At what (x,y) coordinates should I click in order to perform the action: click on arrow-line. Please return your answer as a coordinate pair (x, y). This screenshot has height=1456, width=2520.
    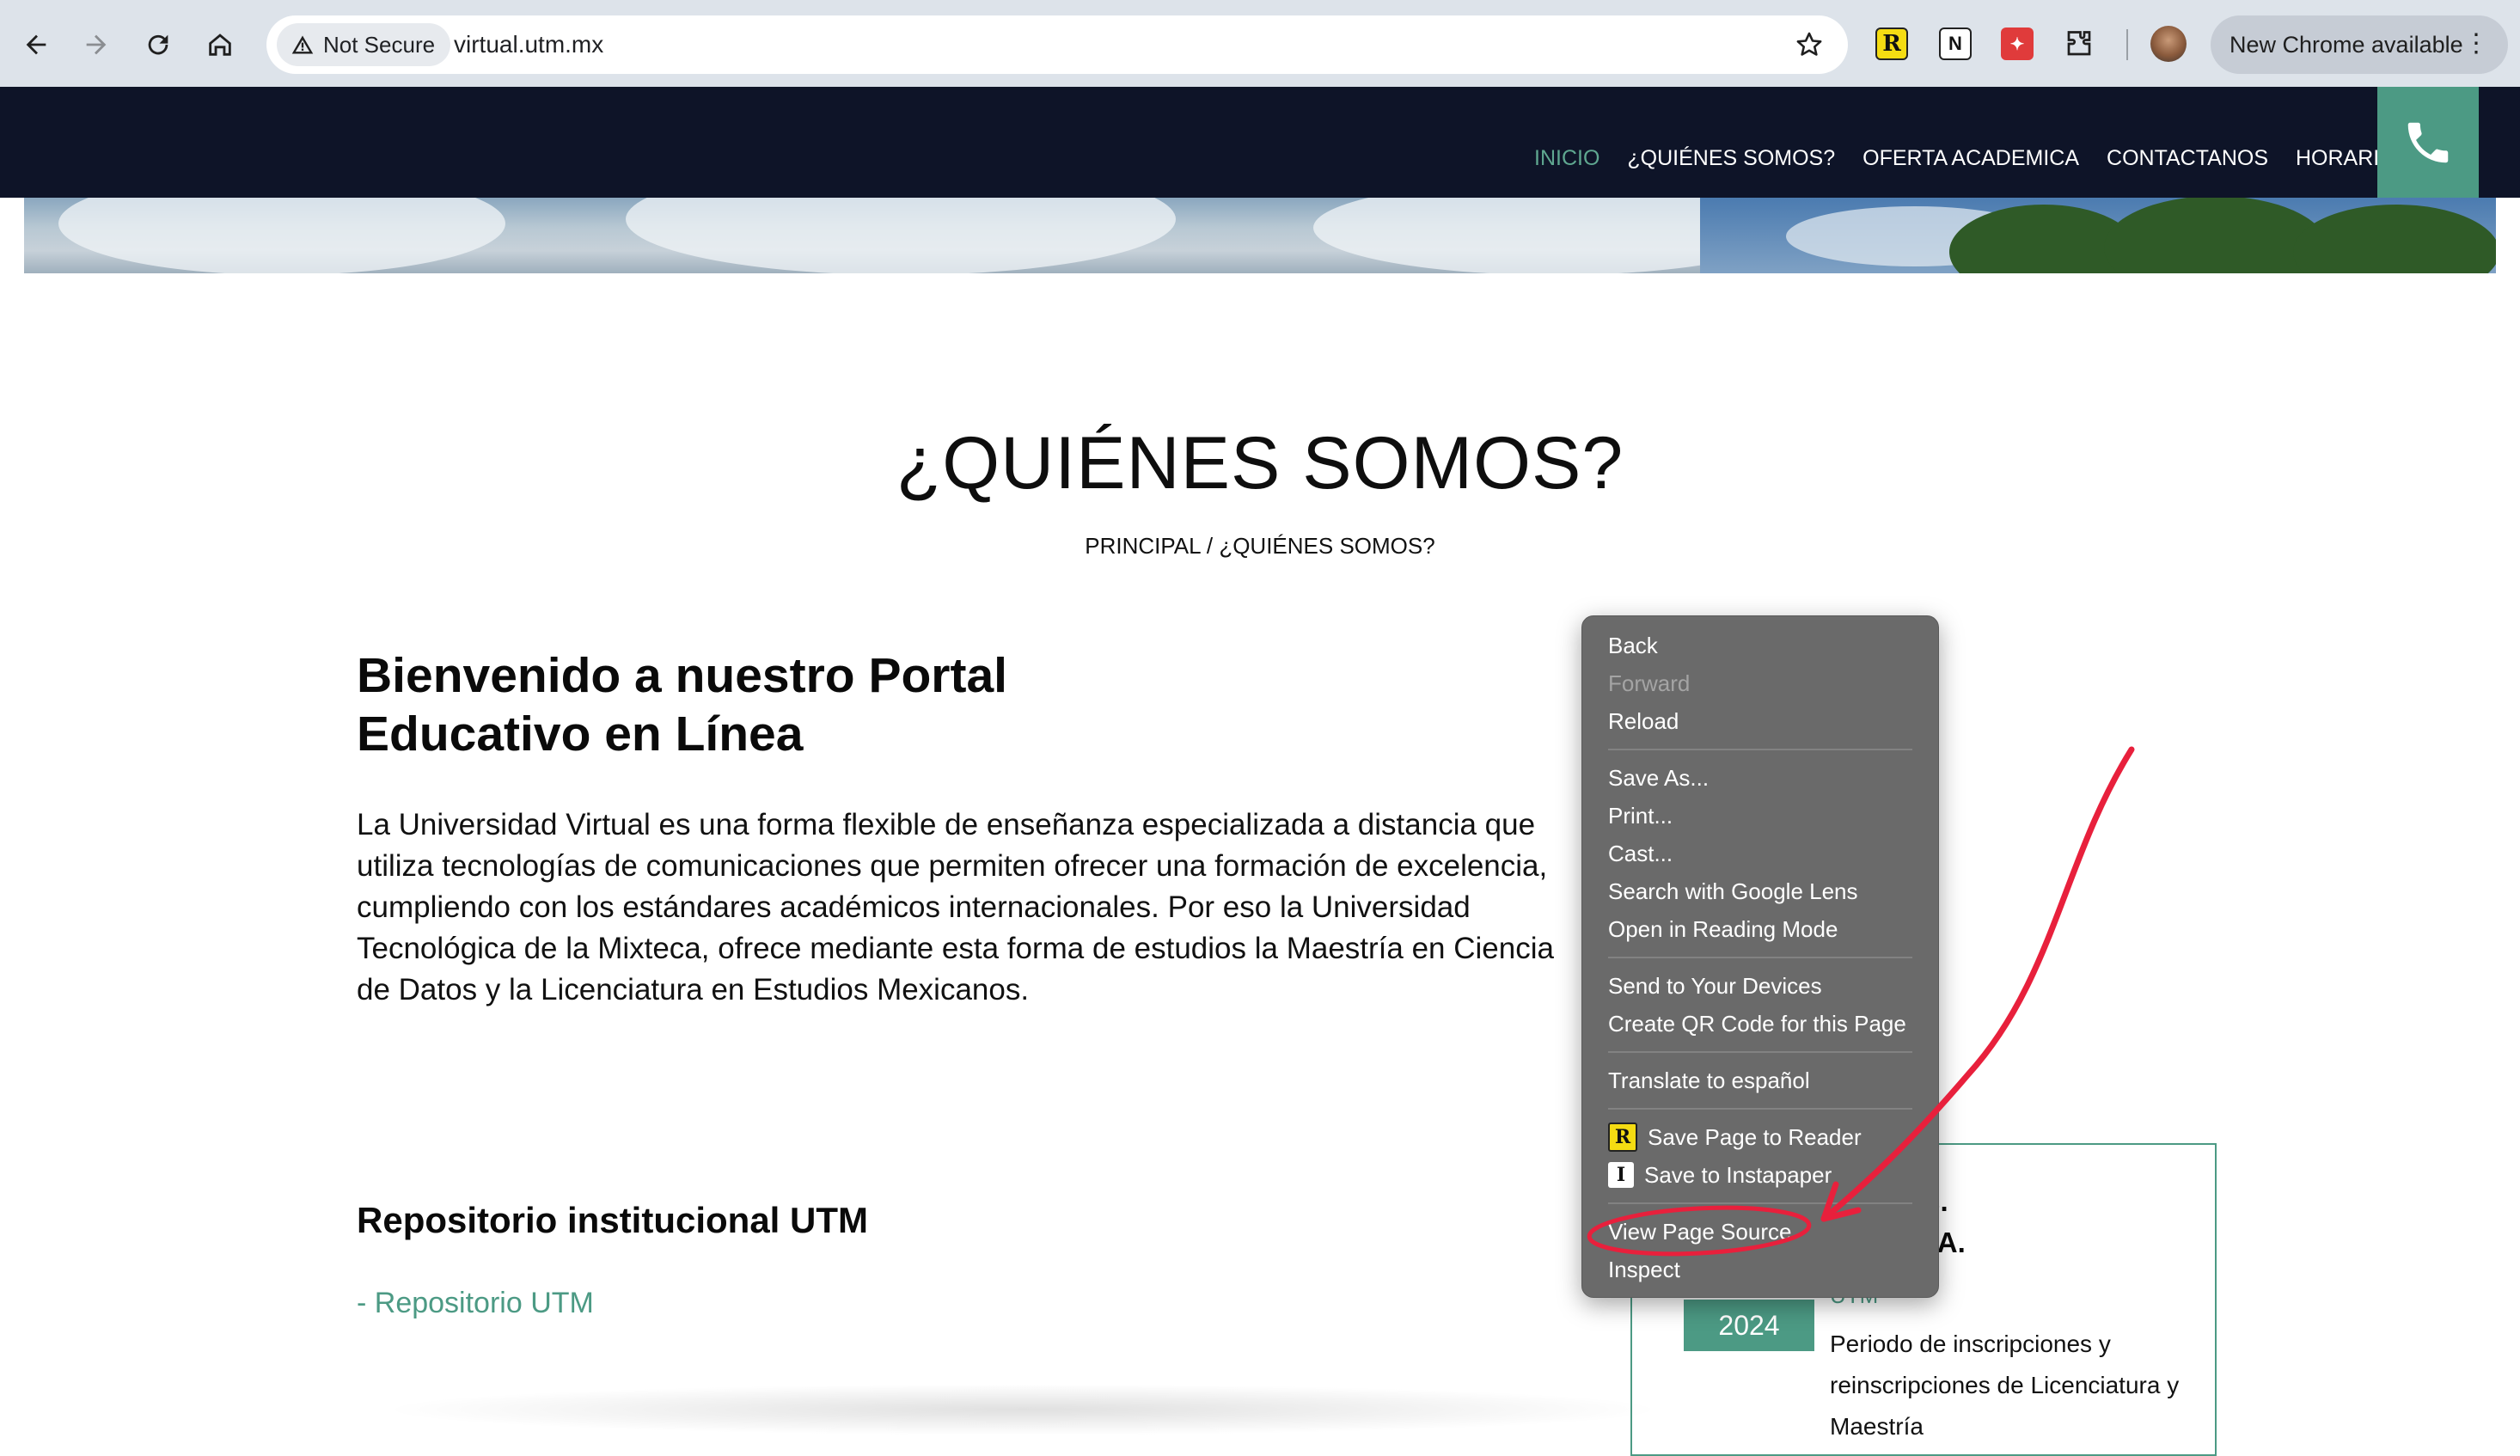
    Looking at the image, I should click on (1977, 984).